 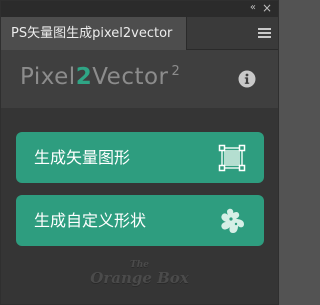 What do you see at coordinates (90, 220) in the screenshot?
I see `generate-custom-shape-label: 生成自定义形状` at bounding box center [90, 220].